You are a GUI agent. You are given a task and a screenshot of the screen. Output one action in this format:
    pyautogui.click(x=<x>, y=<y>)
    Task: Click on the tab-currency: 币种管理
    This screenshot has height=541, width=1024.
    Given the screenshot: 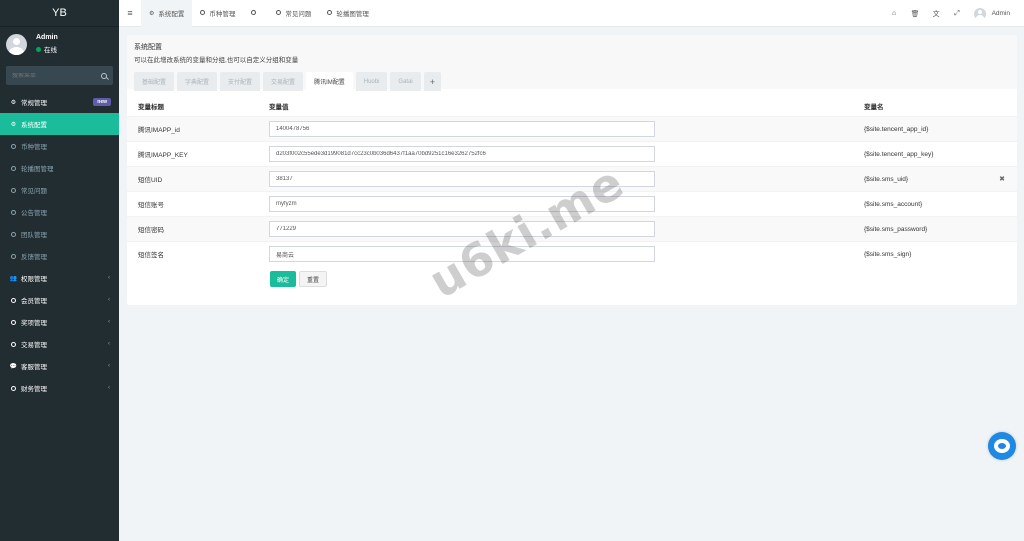 What is the action you would take?
    pyautogui.click(x=217, y=13)
    